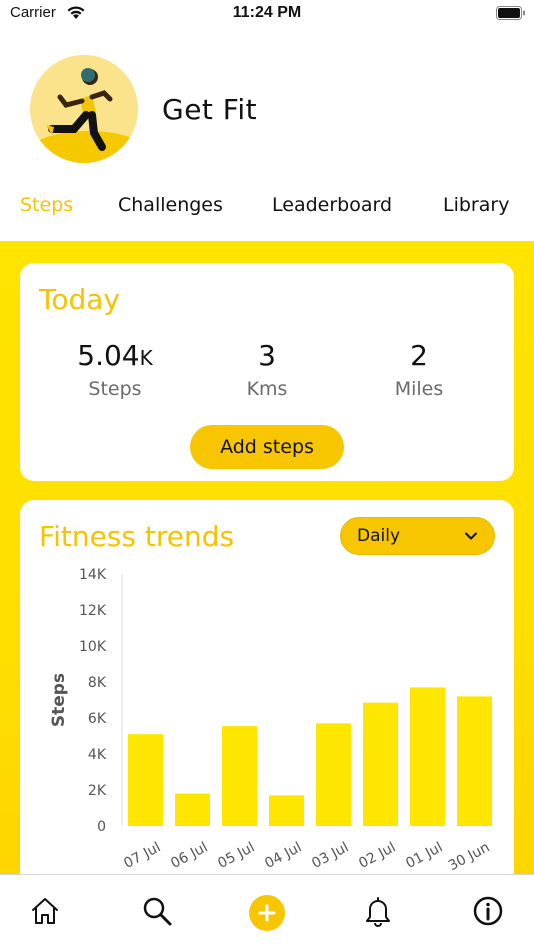 This screenshot has height=950, width=534. What do you see at coordinates (137, 536) in the screenshot?
I see `trends-title: Fitness trends` at bounding box center [137, 536].